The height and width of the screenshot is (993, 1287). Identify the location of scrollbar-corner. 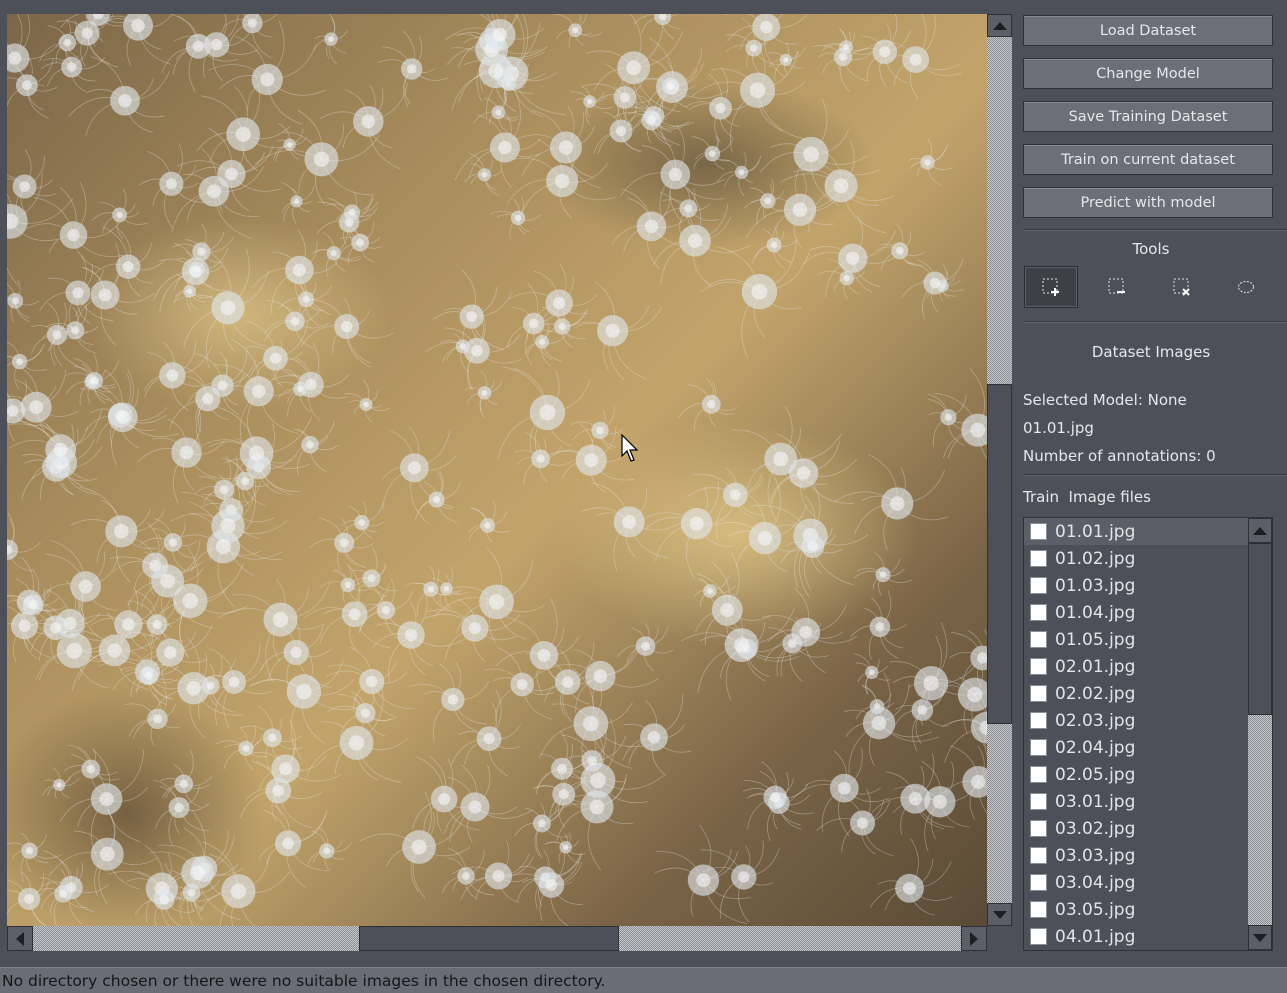
(999, 938).